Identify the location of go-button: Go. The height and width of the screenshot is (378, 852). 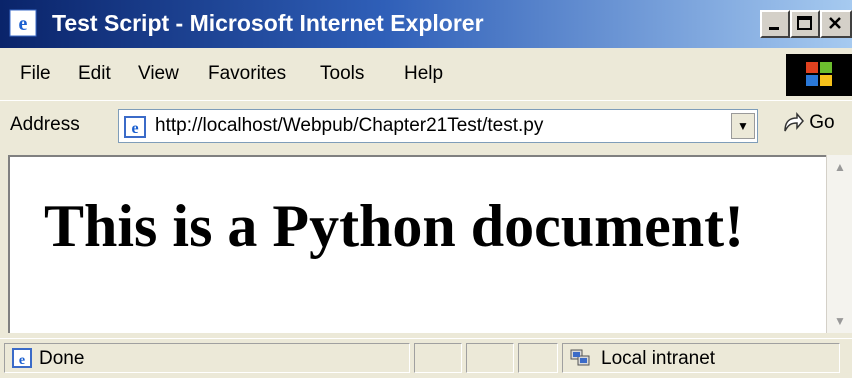
(807, 127).